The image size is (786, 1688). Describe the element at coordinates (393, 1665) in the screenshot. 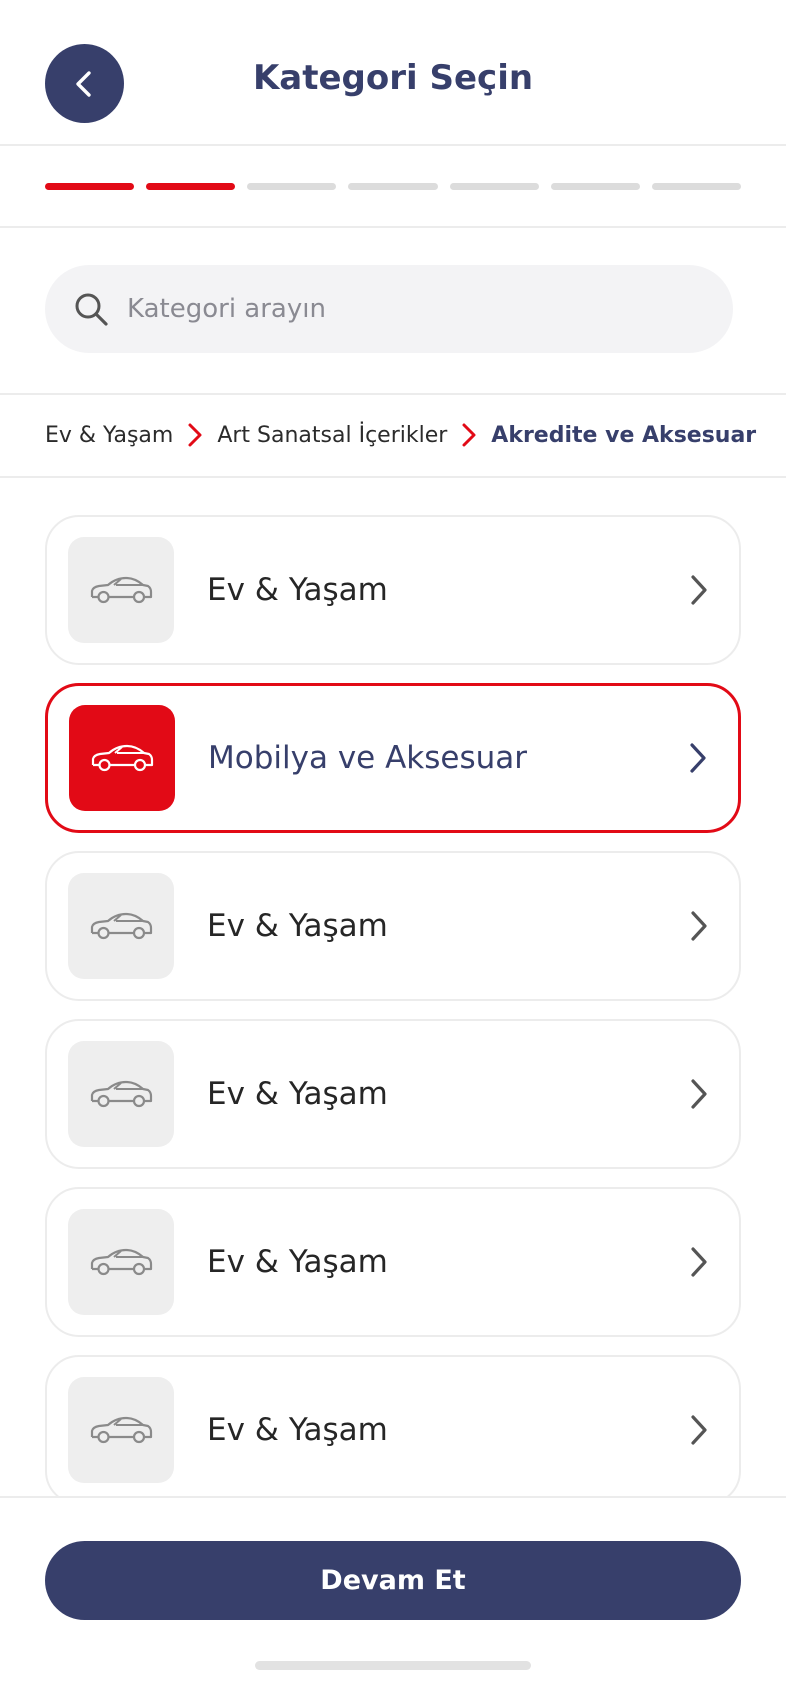

I see `home-indicator` at that location.